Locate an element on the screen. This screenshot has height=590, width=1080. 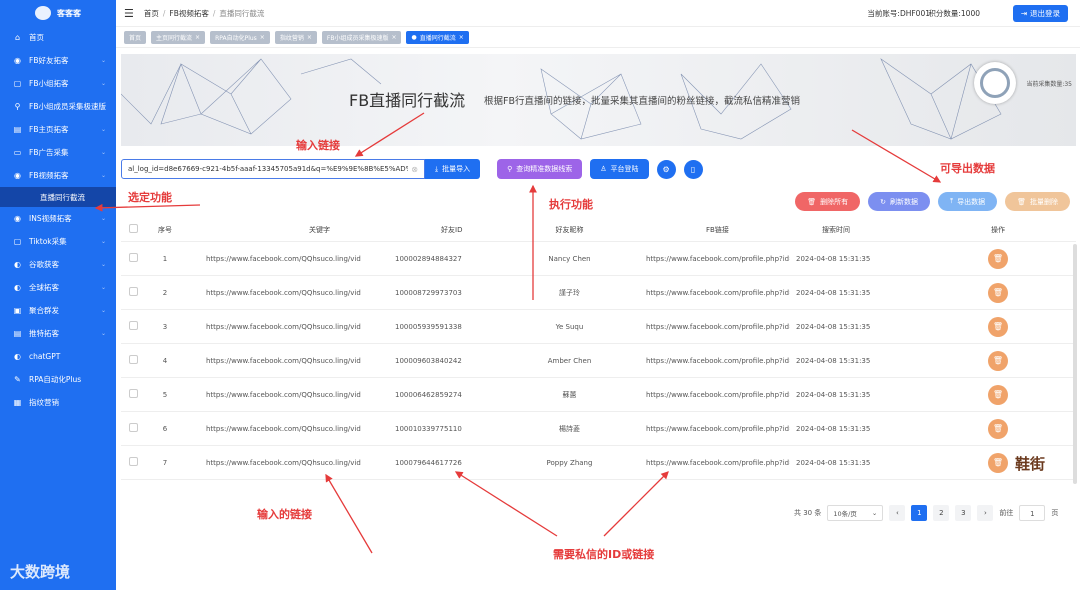
sidebar-item: ◉ FB好友拓客 ⌄ is located at coordinates (58, 60).